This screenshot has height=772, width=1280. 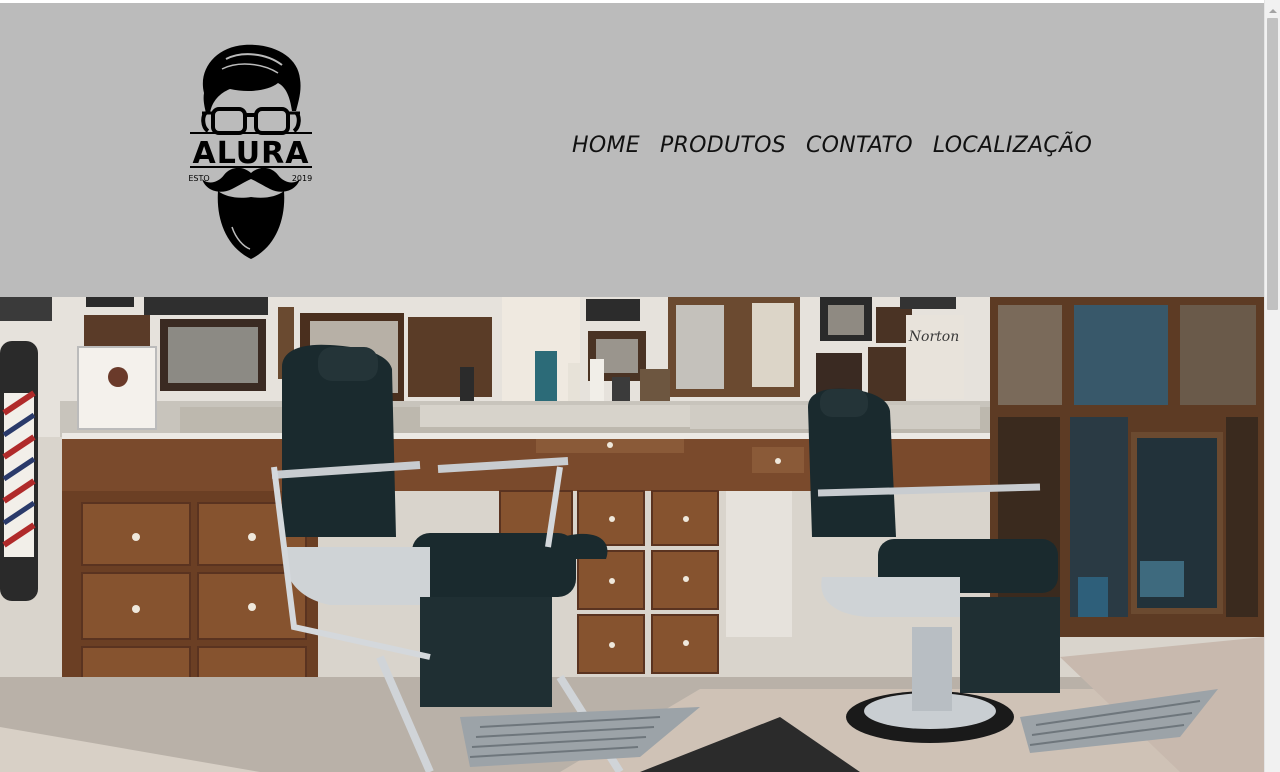 I want to click on nav-localizacao: LOCALIZAÇÃO, so click(x=1012, y=148).